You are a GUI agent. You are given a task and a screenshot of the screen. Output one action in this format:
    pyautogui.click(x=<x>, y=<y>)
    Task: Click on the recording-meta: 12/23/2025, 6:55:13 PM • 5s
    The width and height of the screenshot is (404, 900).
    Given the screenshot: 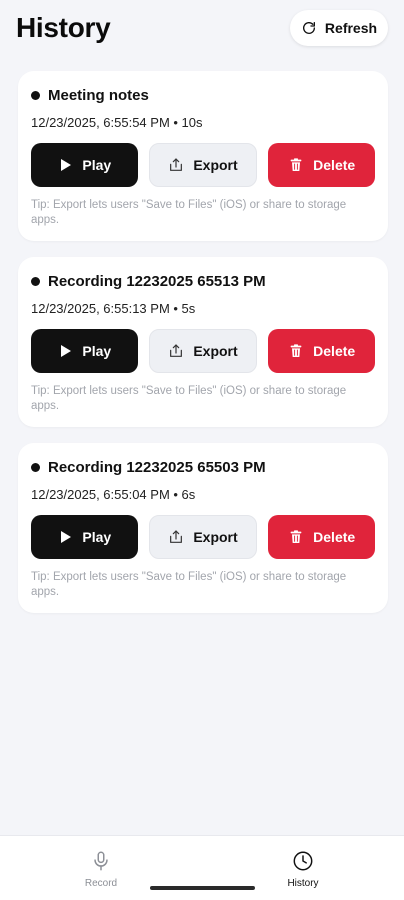 What is the action you would take?
    pyautogui.click(x=113, y=308)
    